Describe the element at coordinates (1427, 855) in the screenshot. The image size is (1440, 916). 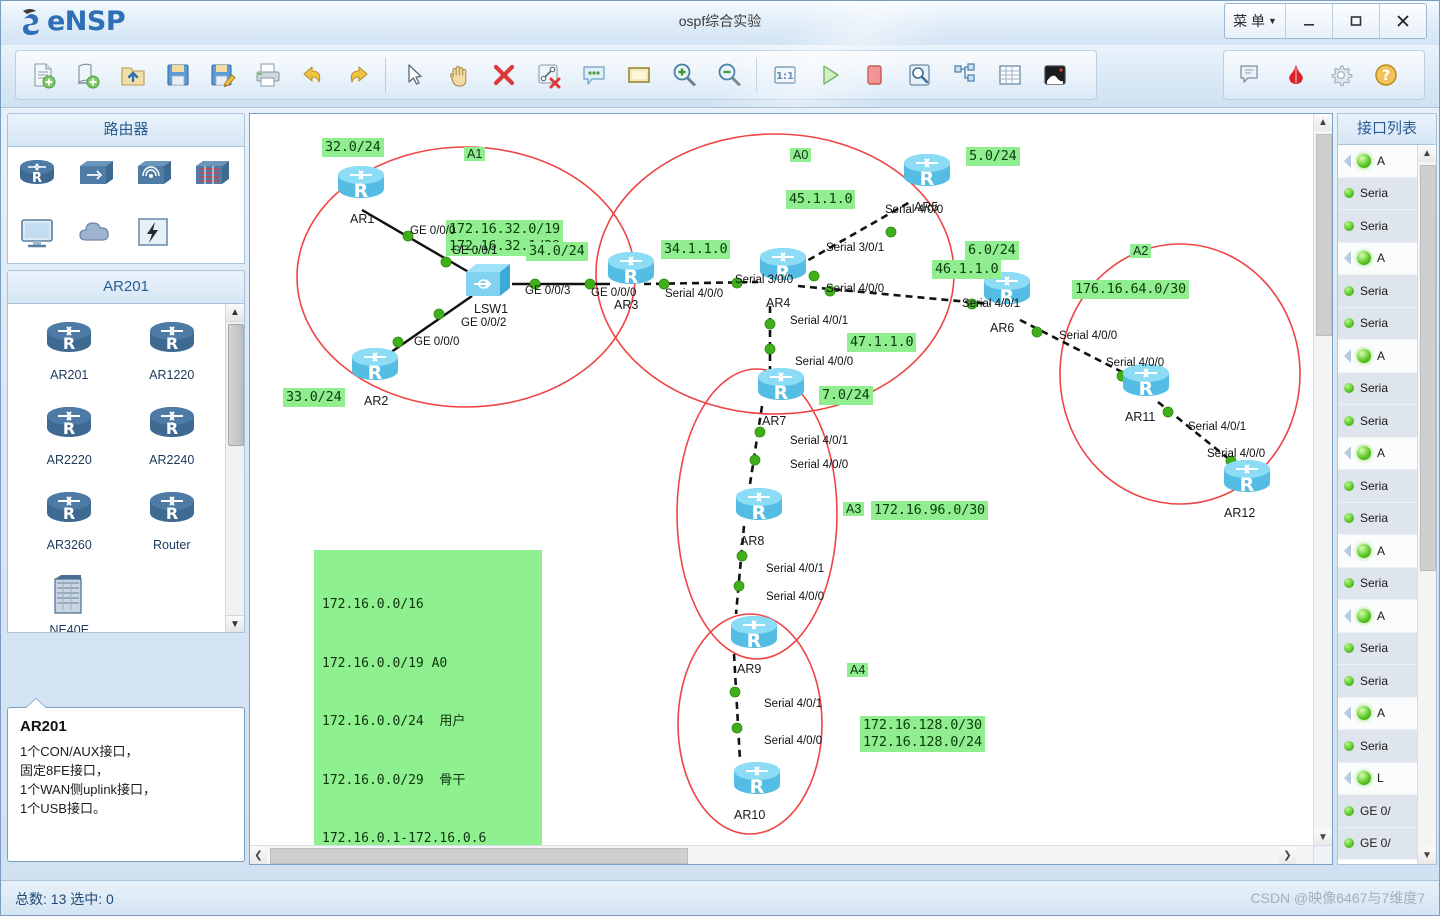
I see `iface-scroll-down: ▼` at that location.